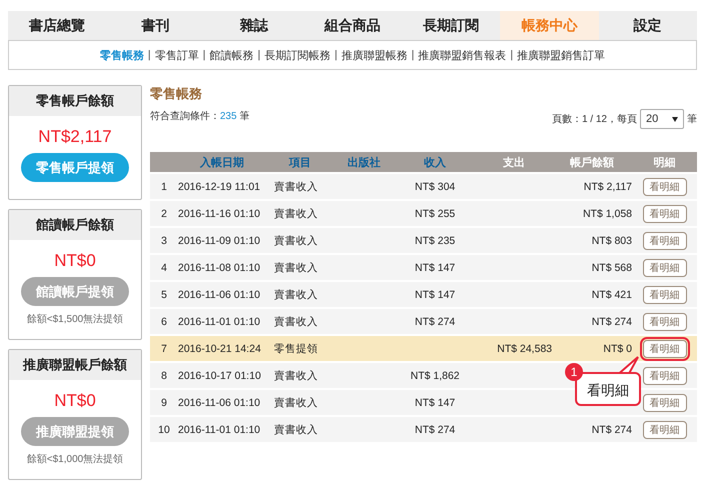 This screenshot has height=491, width=708. Describe the element at coordinates (524, 348) in the screenshot. I see `expense-cell: NT$ 24,583` at that location.